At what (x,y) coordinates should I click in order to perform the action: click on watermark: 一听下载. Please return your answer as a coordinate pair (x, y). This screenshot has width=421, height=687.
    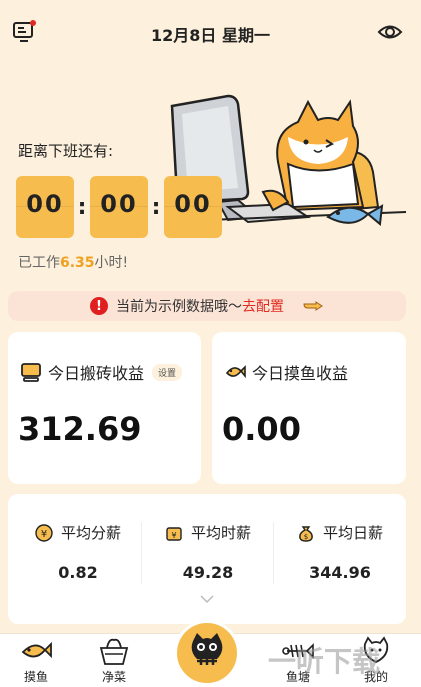
    Looking at the image, I should click on (324, 661).